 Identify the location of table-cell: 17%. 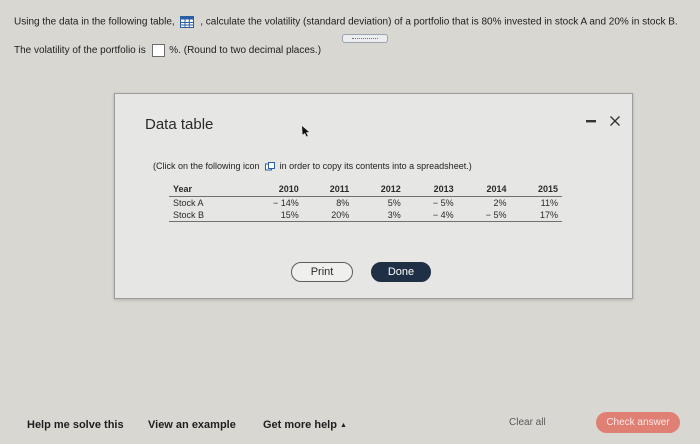
(536, 215).